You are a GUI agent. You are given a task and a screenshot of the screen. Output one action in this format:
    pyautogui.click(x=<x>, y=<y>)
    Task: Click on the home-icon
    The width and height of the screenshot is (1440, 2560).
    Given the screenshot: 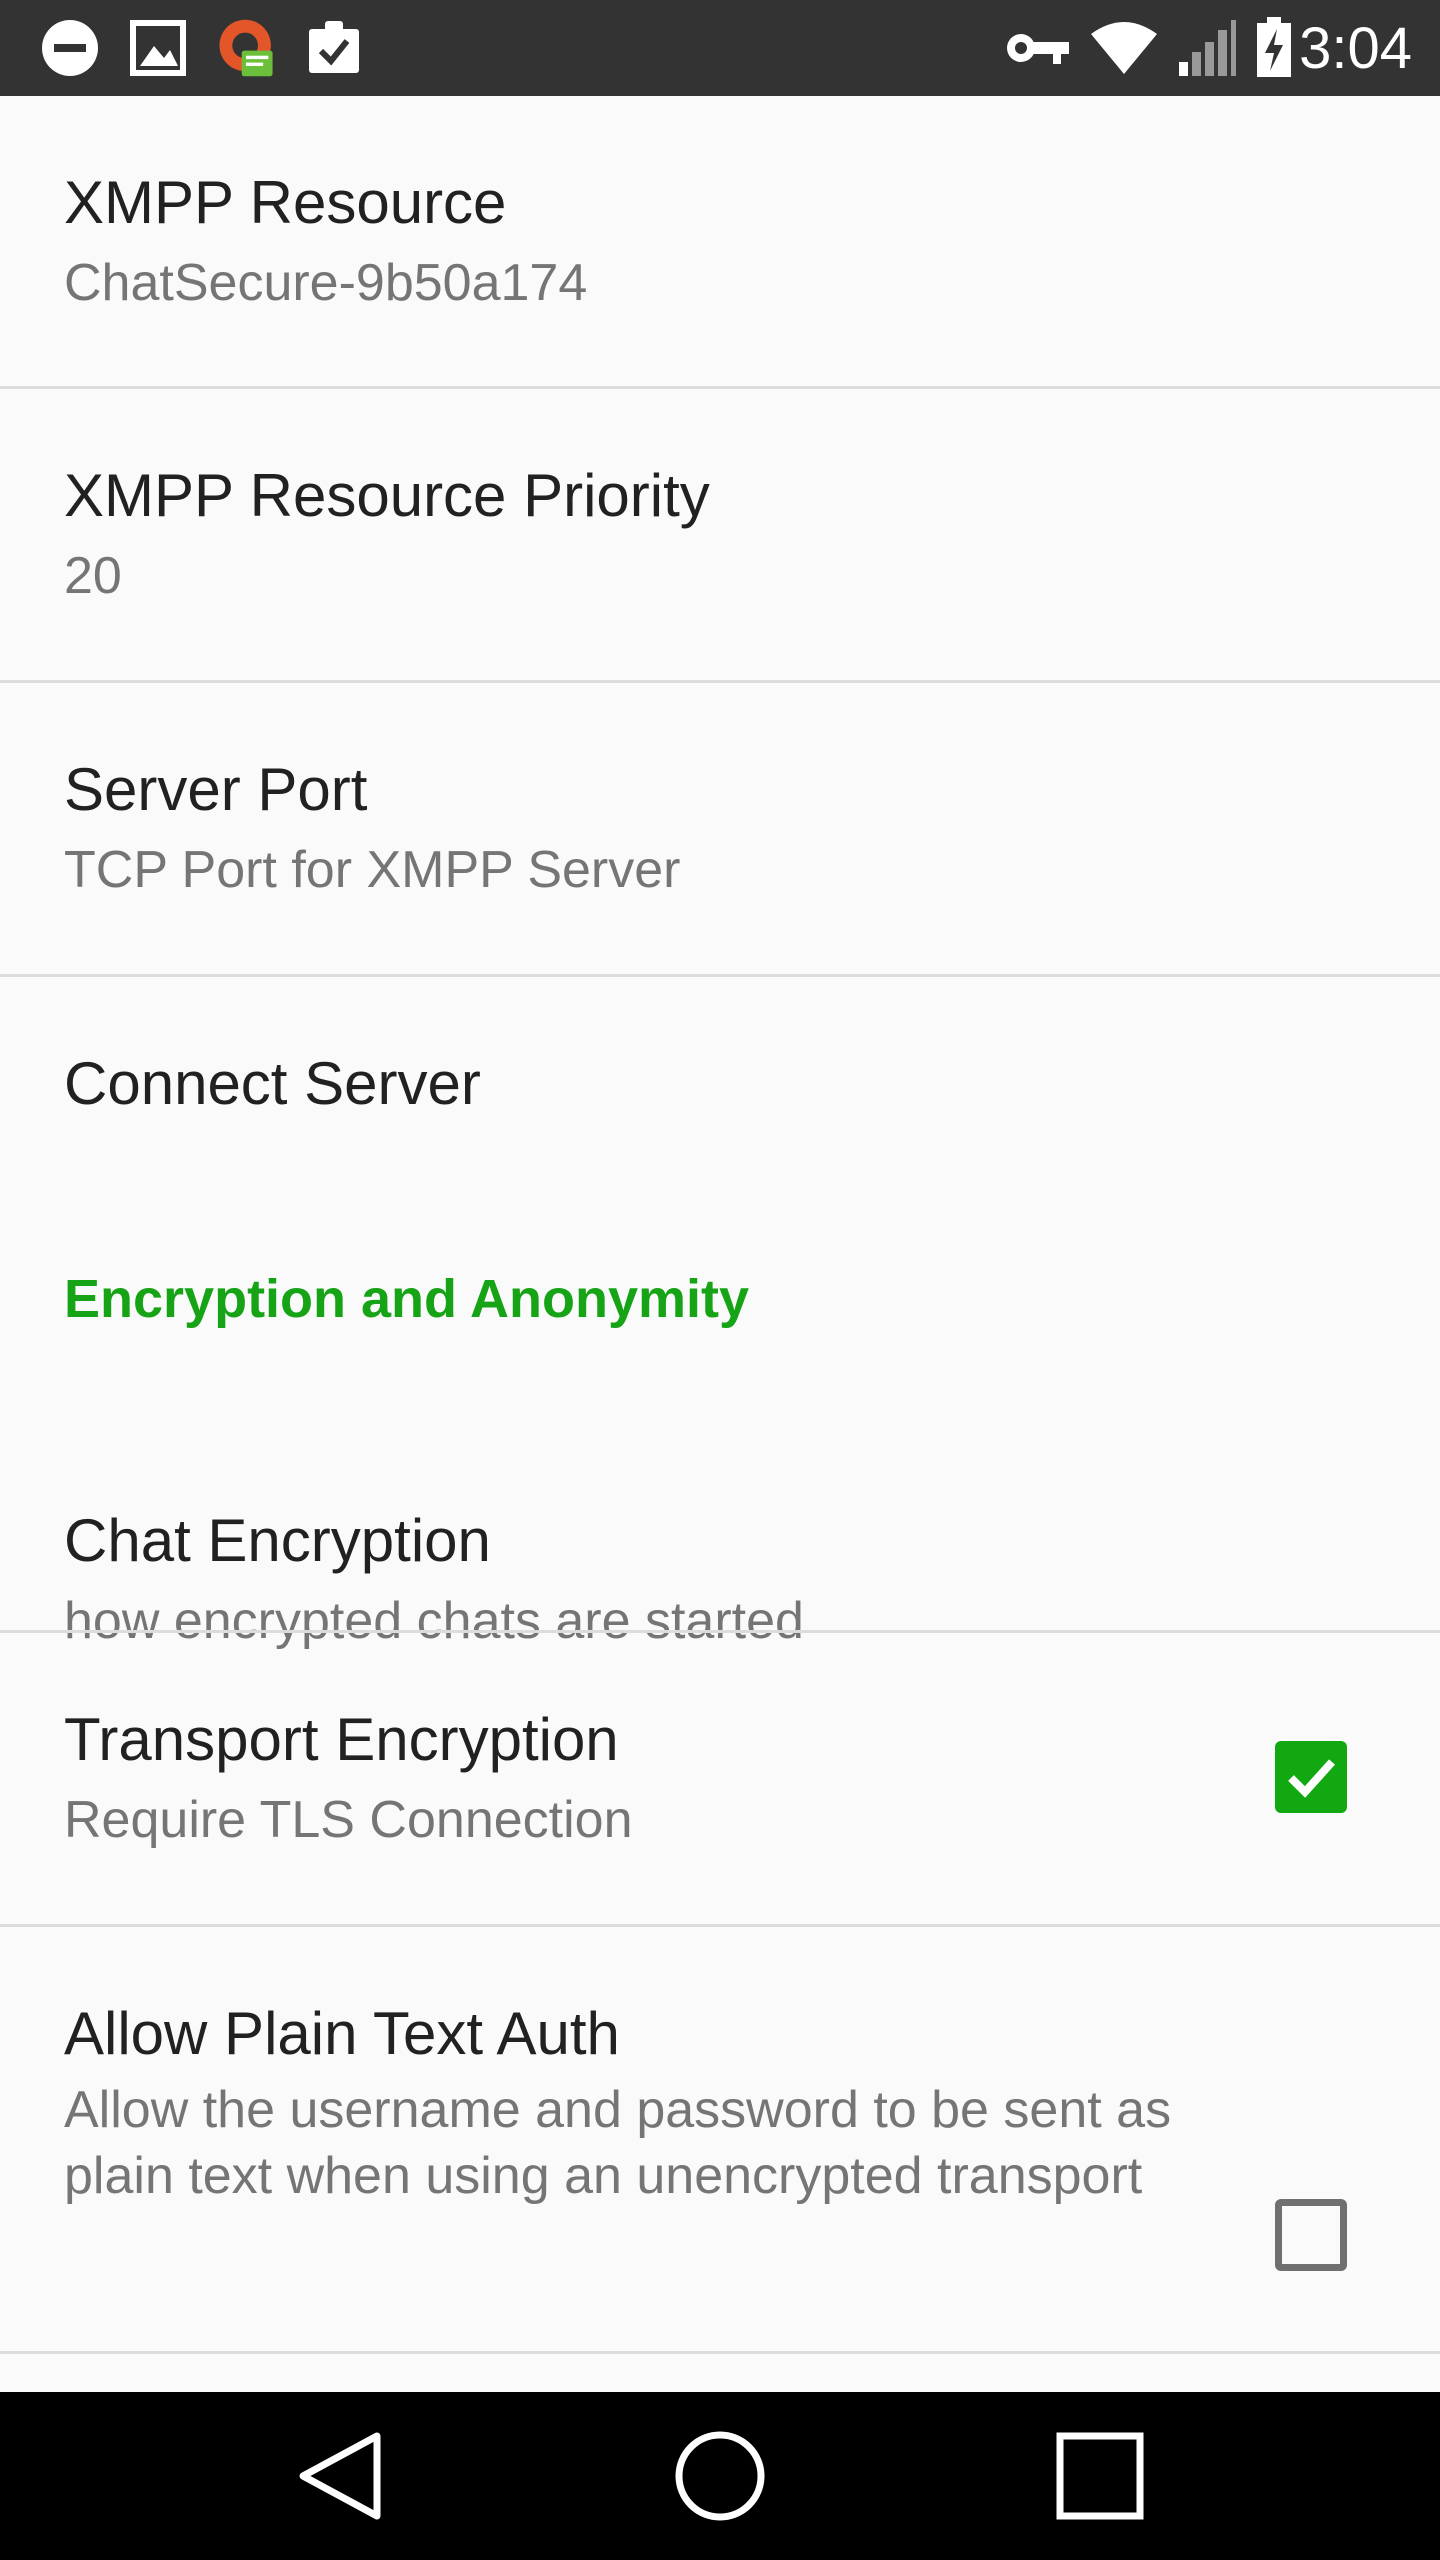 What is the action you would take?
    pyautogui.click(x=720, y=2476)
    